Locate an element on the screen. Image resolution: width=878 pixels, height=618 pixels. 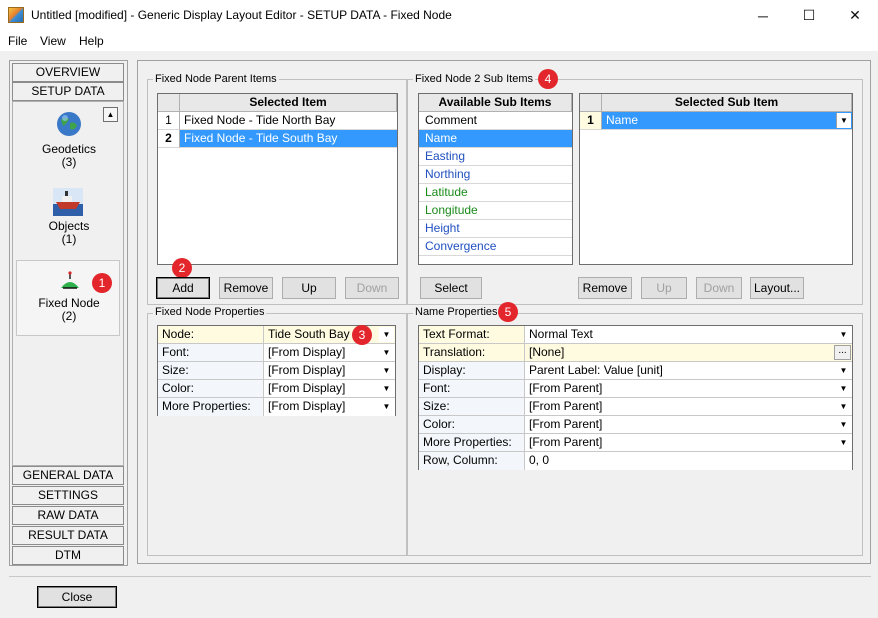
select-button: Select is located at coordinates (451, 288).